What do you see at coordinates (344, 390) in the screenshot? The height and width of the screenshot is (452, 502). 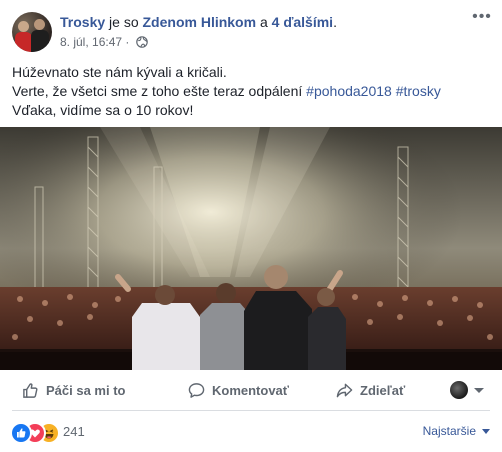 I see `share-icon` at bounding box center [344, 390].